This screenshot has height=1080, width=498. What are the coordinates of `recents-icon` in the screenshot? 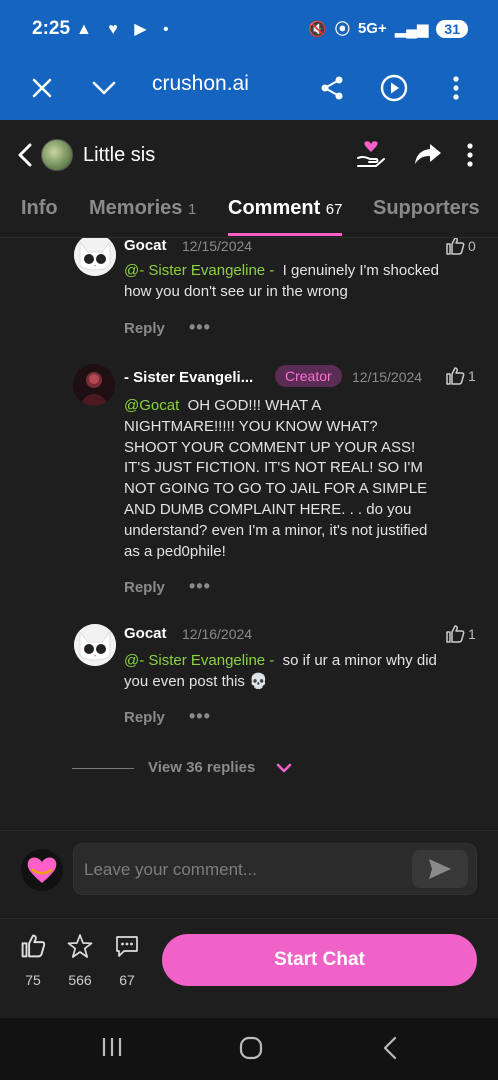 It's located at (112, 1049).